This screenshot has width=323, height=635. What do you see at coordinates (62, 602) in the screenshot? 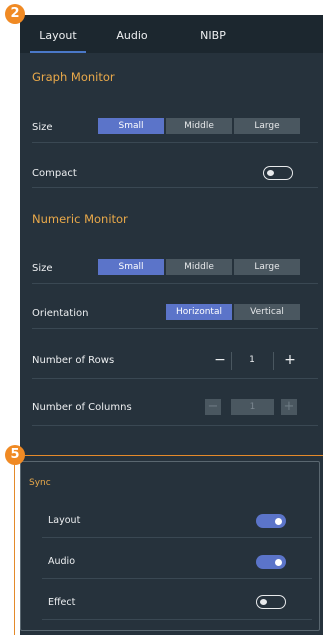
I see `sync-effect-label: Effect` at bounding box center [62, 602].